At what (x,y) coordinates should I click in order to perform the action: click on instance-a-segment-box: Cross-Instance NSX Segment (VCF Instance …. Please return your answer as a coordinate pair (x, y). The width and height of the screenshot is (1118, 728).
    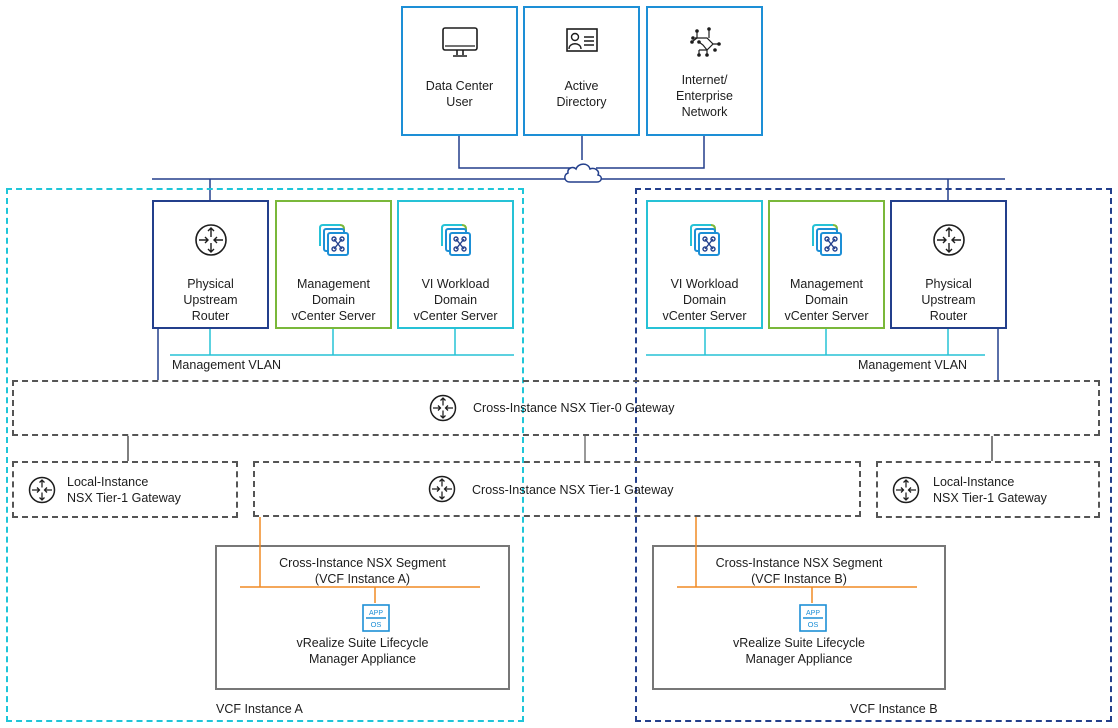
    Looking at the image, I should click on (362, 617).